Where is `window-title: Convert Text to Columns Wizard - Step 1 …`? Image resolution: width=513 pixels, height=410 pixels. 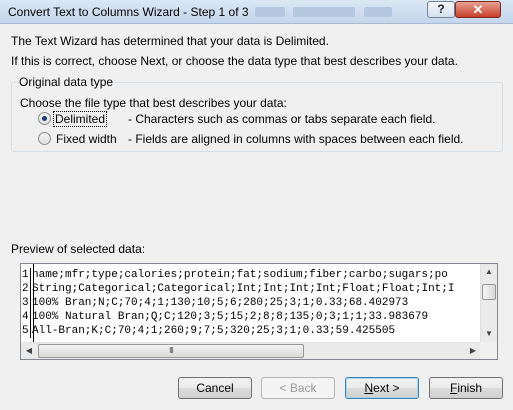
window-title: Convert Text to Columns Wizard - Step 1 … is located at coordinates (128, 12).